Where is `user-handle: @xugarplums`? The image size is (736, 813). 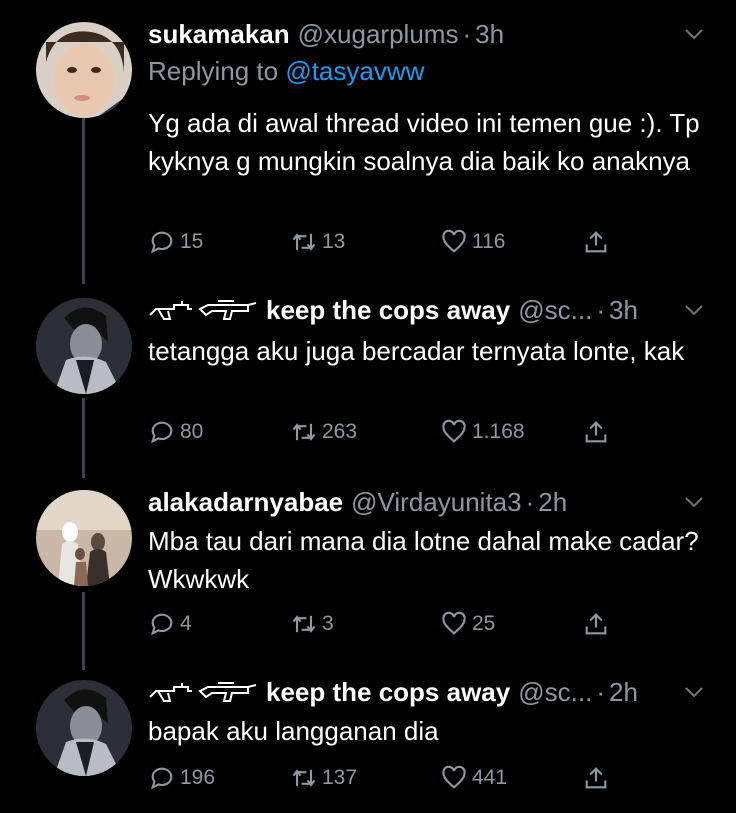
user-handle: @xugarplums is located at coordinates (378, 34).